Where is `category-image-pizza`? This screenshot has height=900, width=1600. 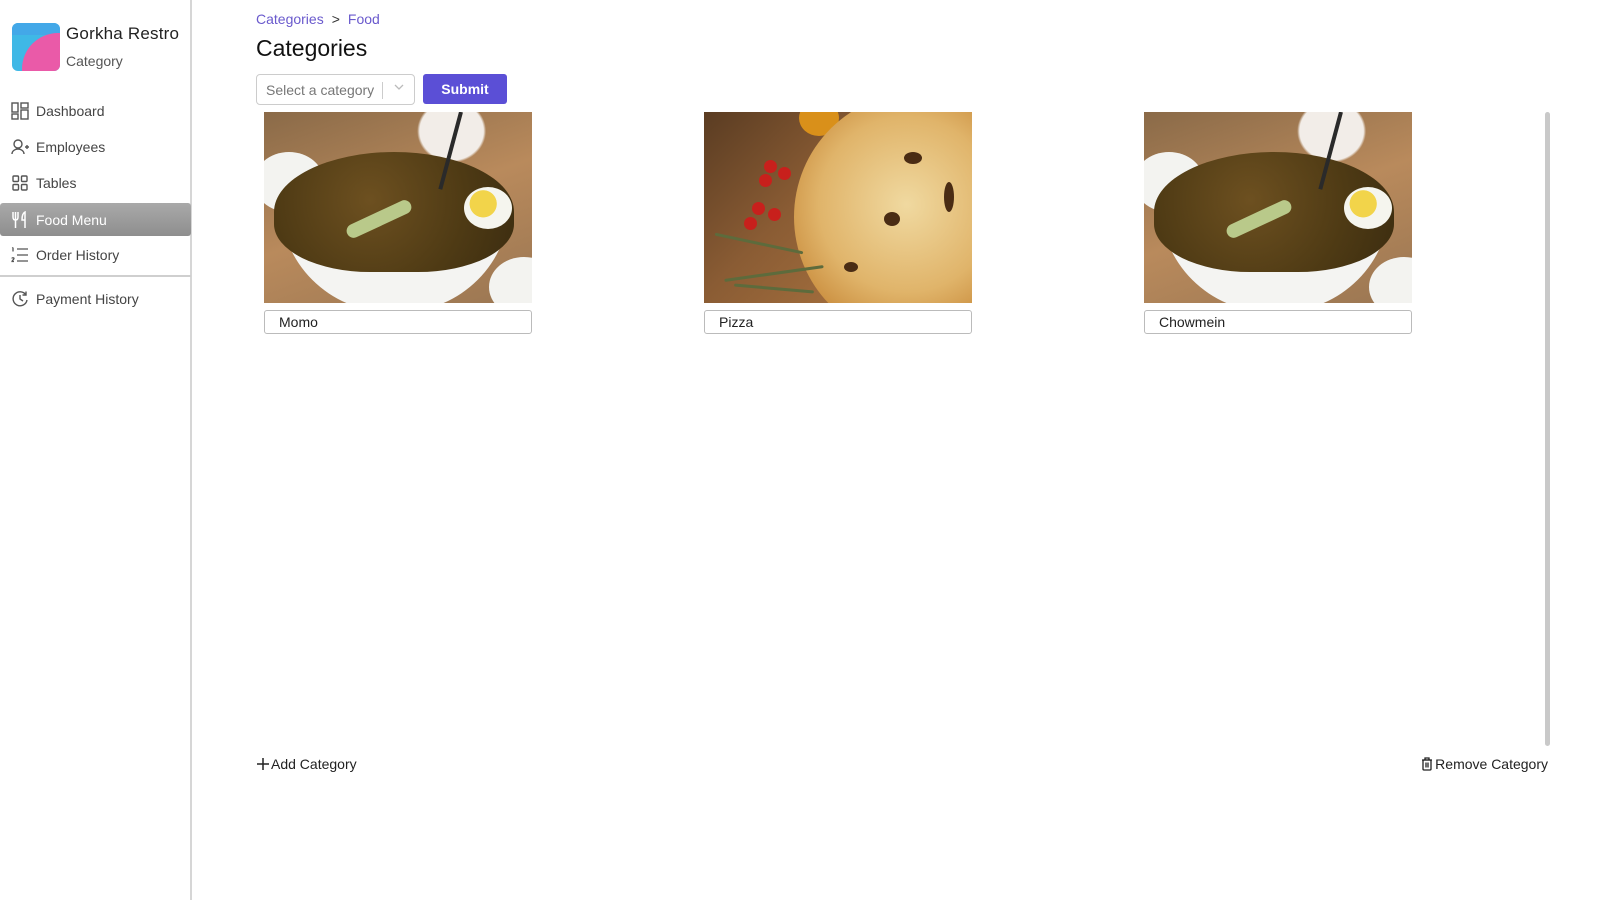
category-image-pizza is located at coordinates (838, 207).